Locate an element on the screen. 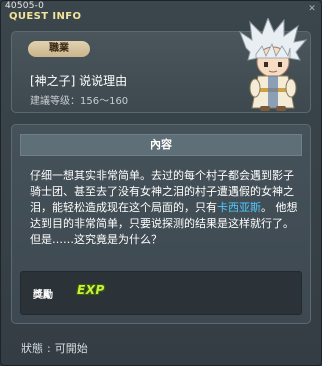  status-value: 可開始 is located at coordinates (71, 348).